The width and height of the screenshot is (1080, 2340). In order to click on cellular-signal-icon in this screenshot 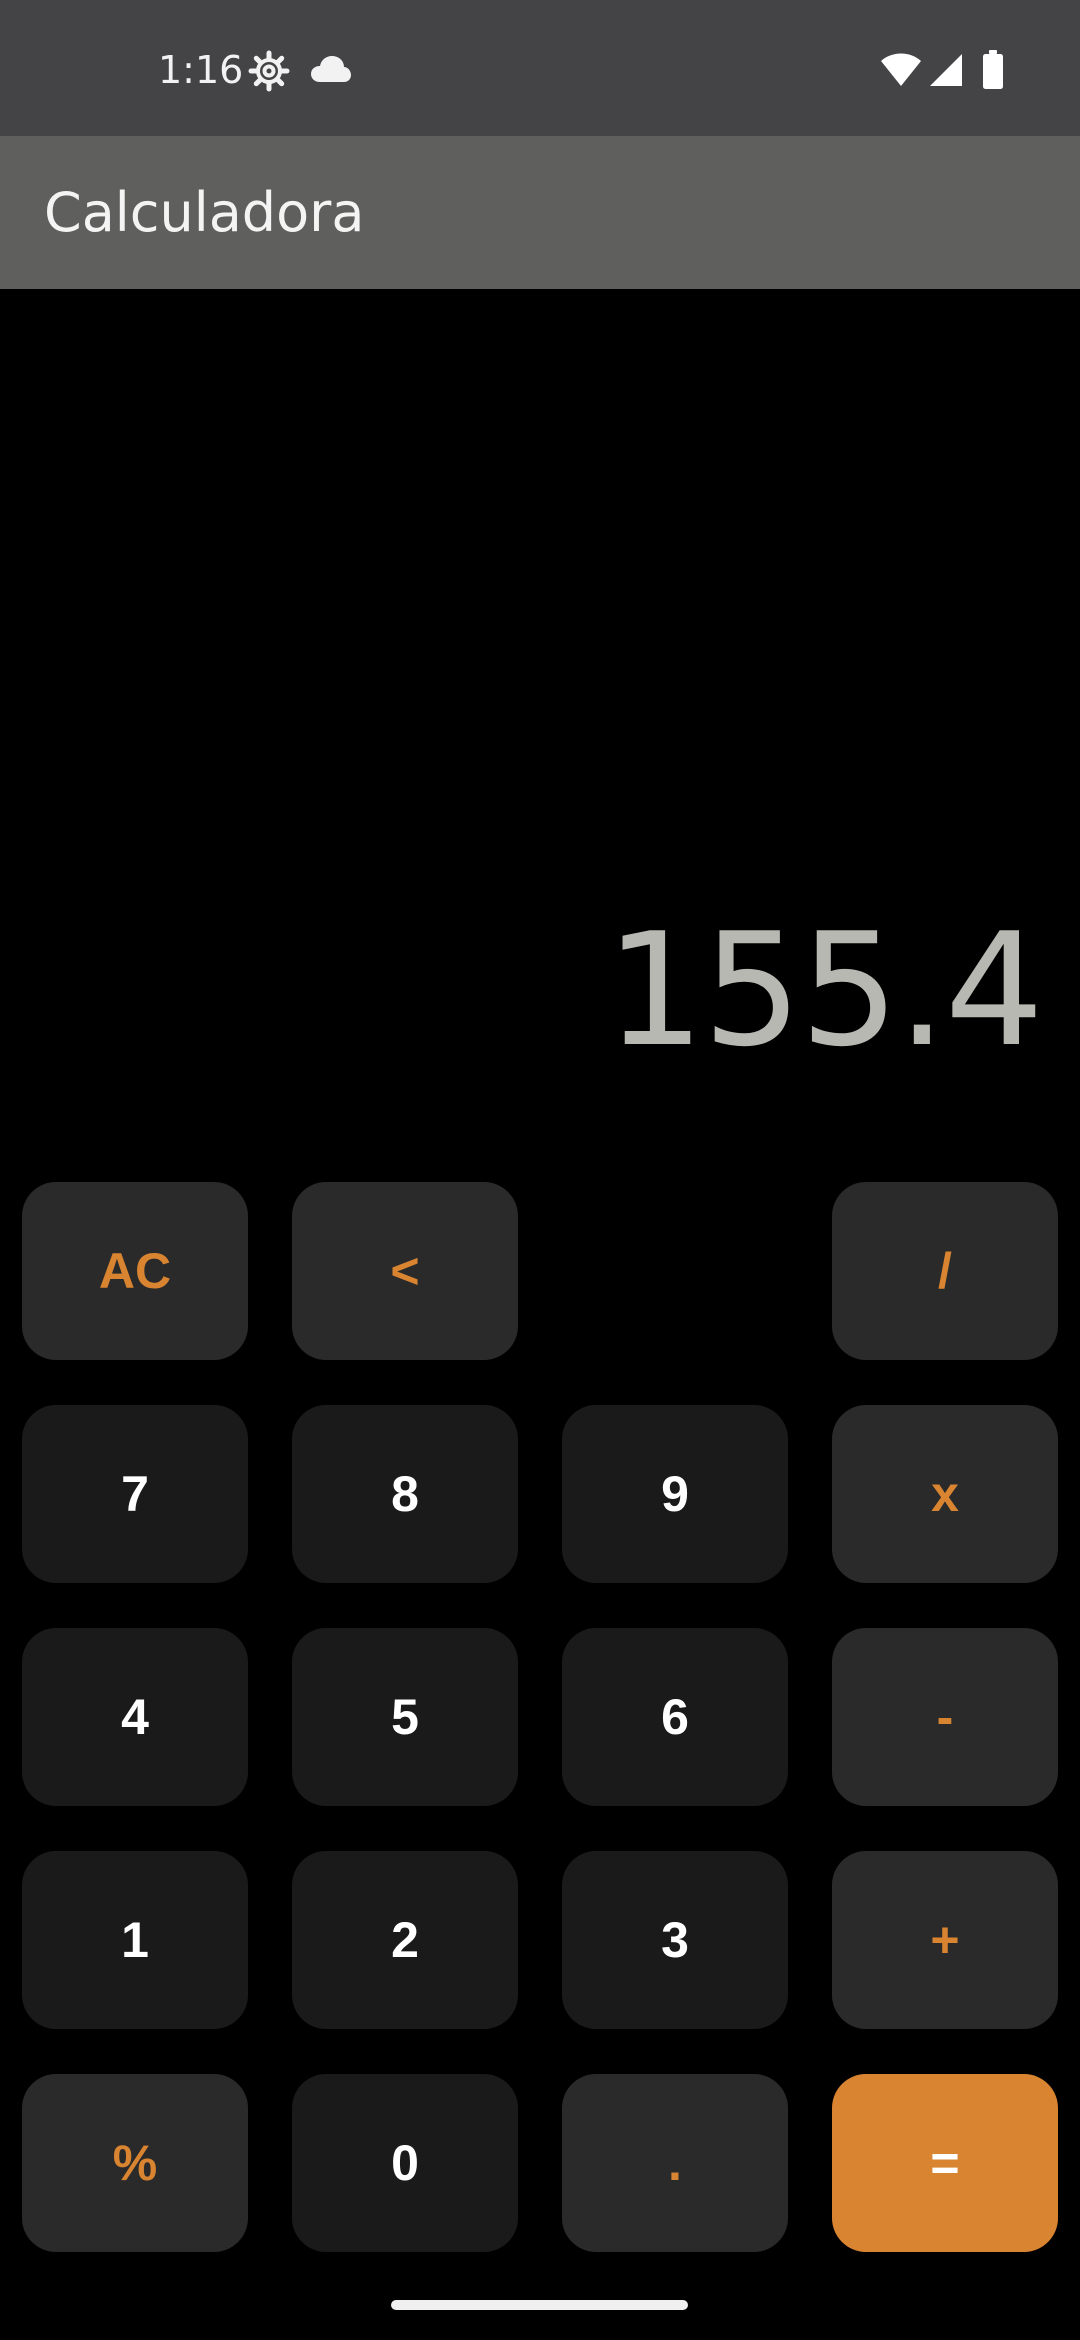, I will do `click(946, 72)`.